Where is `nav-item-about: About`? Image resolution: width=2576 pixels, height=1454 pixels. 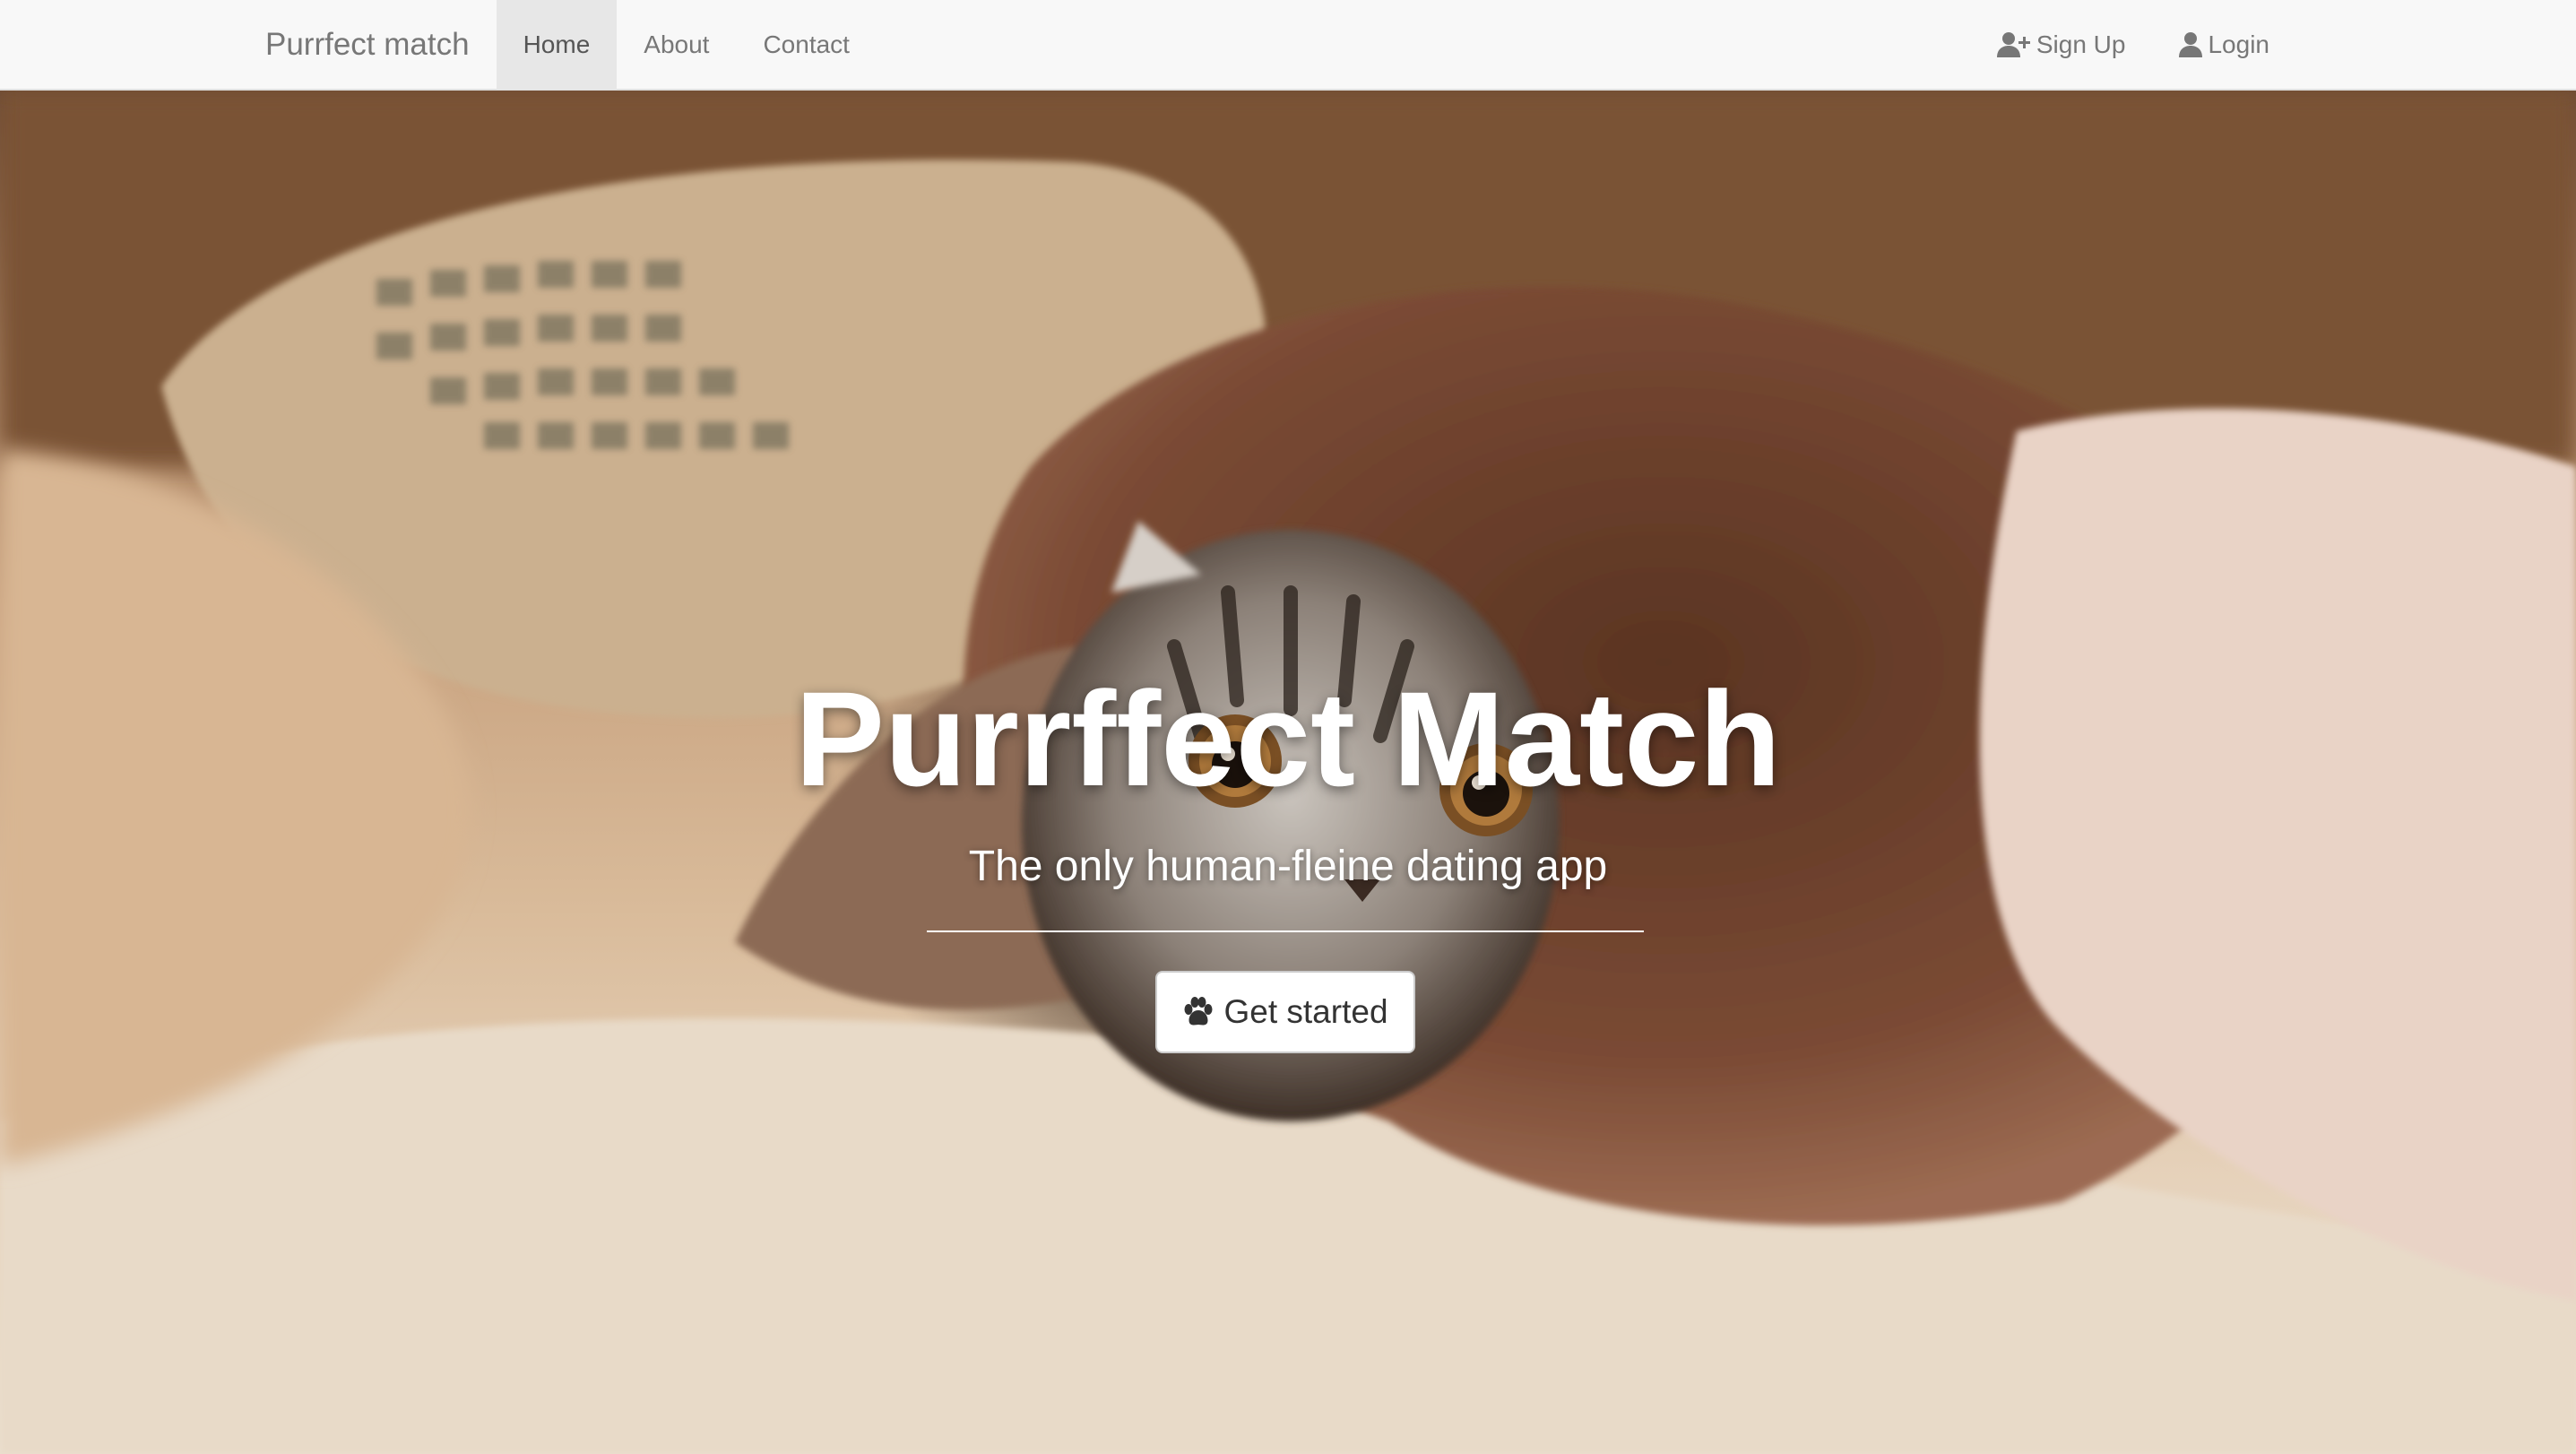 nav-item-about: About is located at coordinates (676, 45).